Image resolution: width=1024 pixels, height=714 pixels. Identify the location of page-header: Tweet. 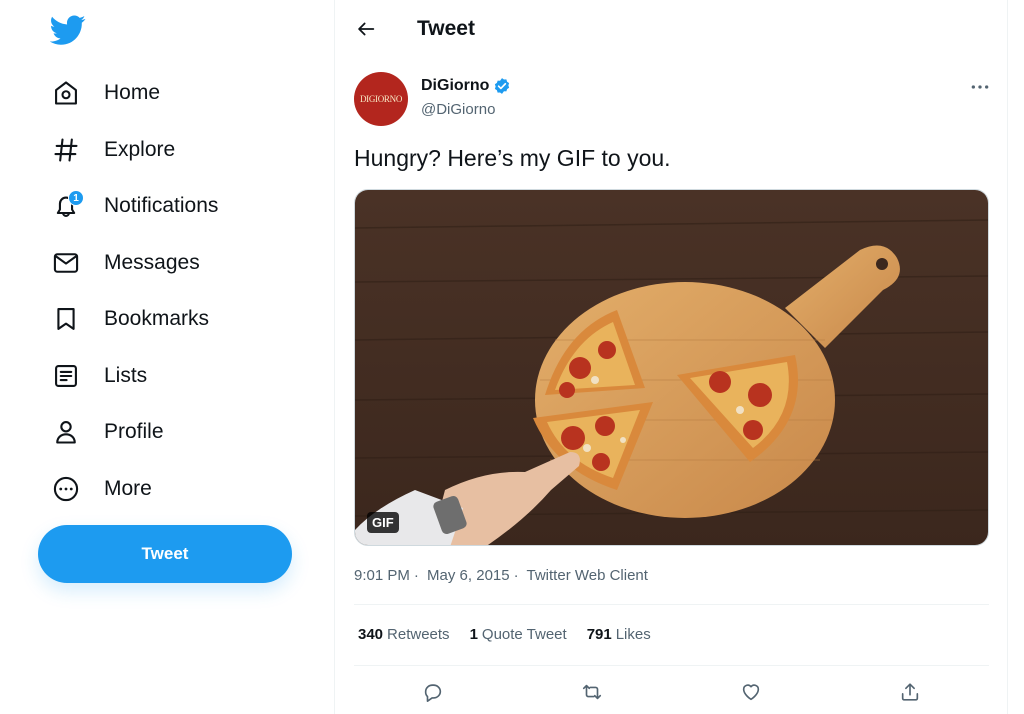
(671, 29).